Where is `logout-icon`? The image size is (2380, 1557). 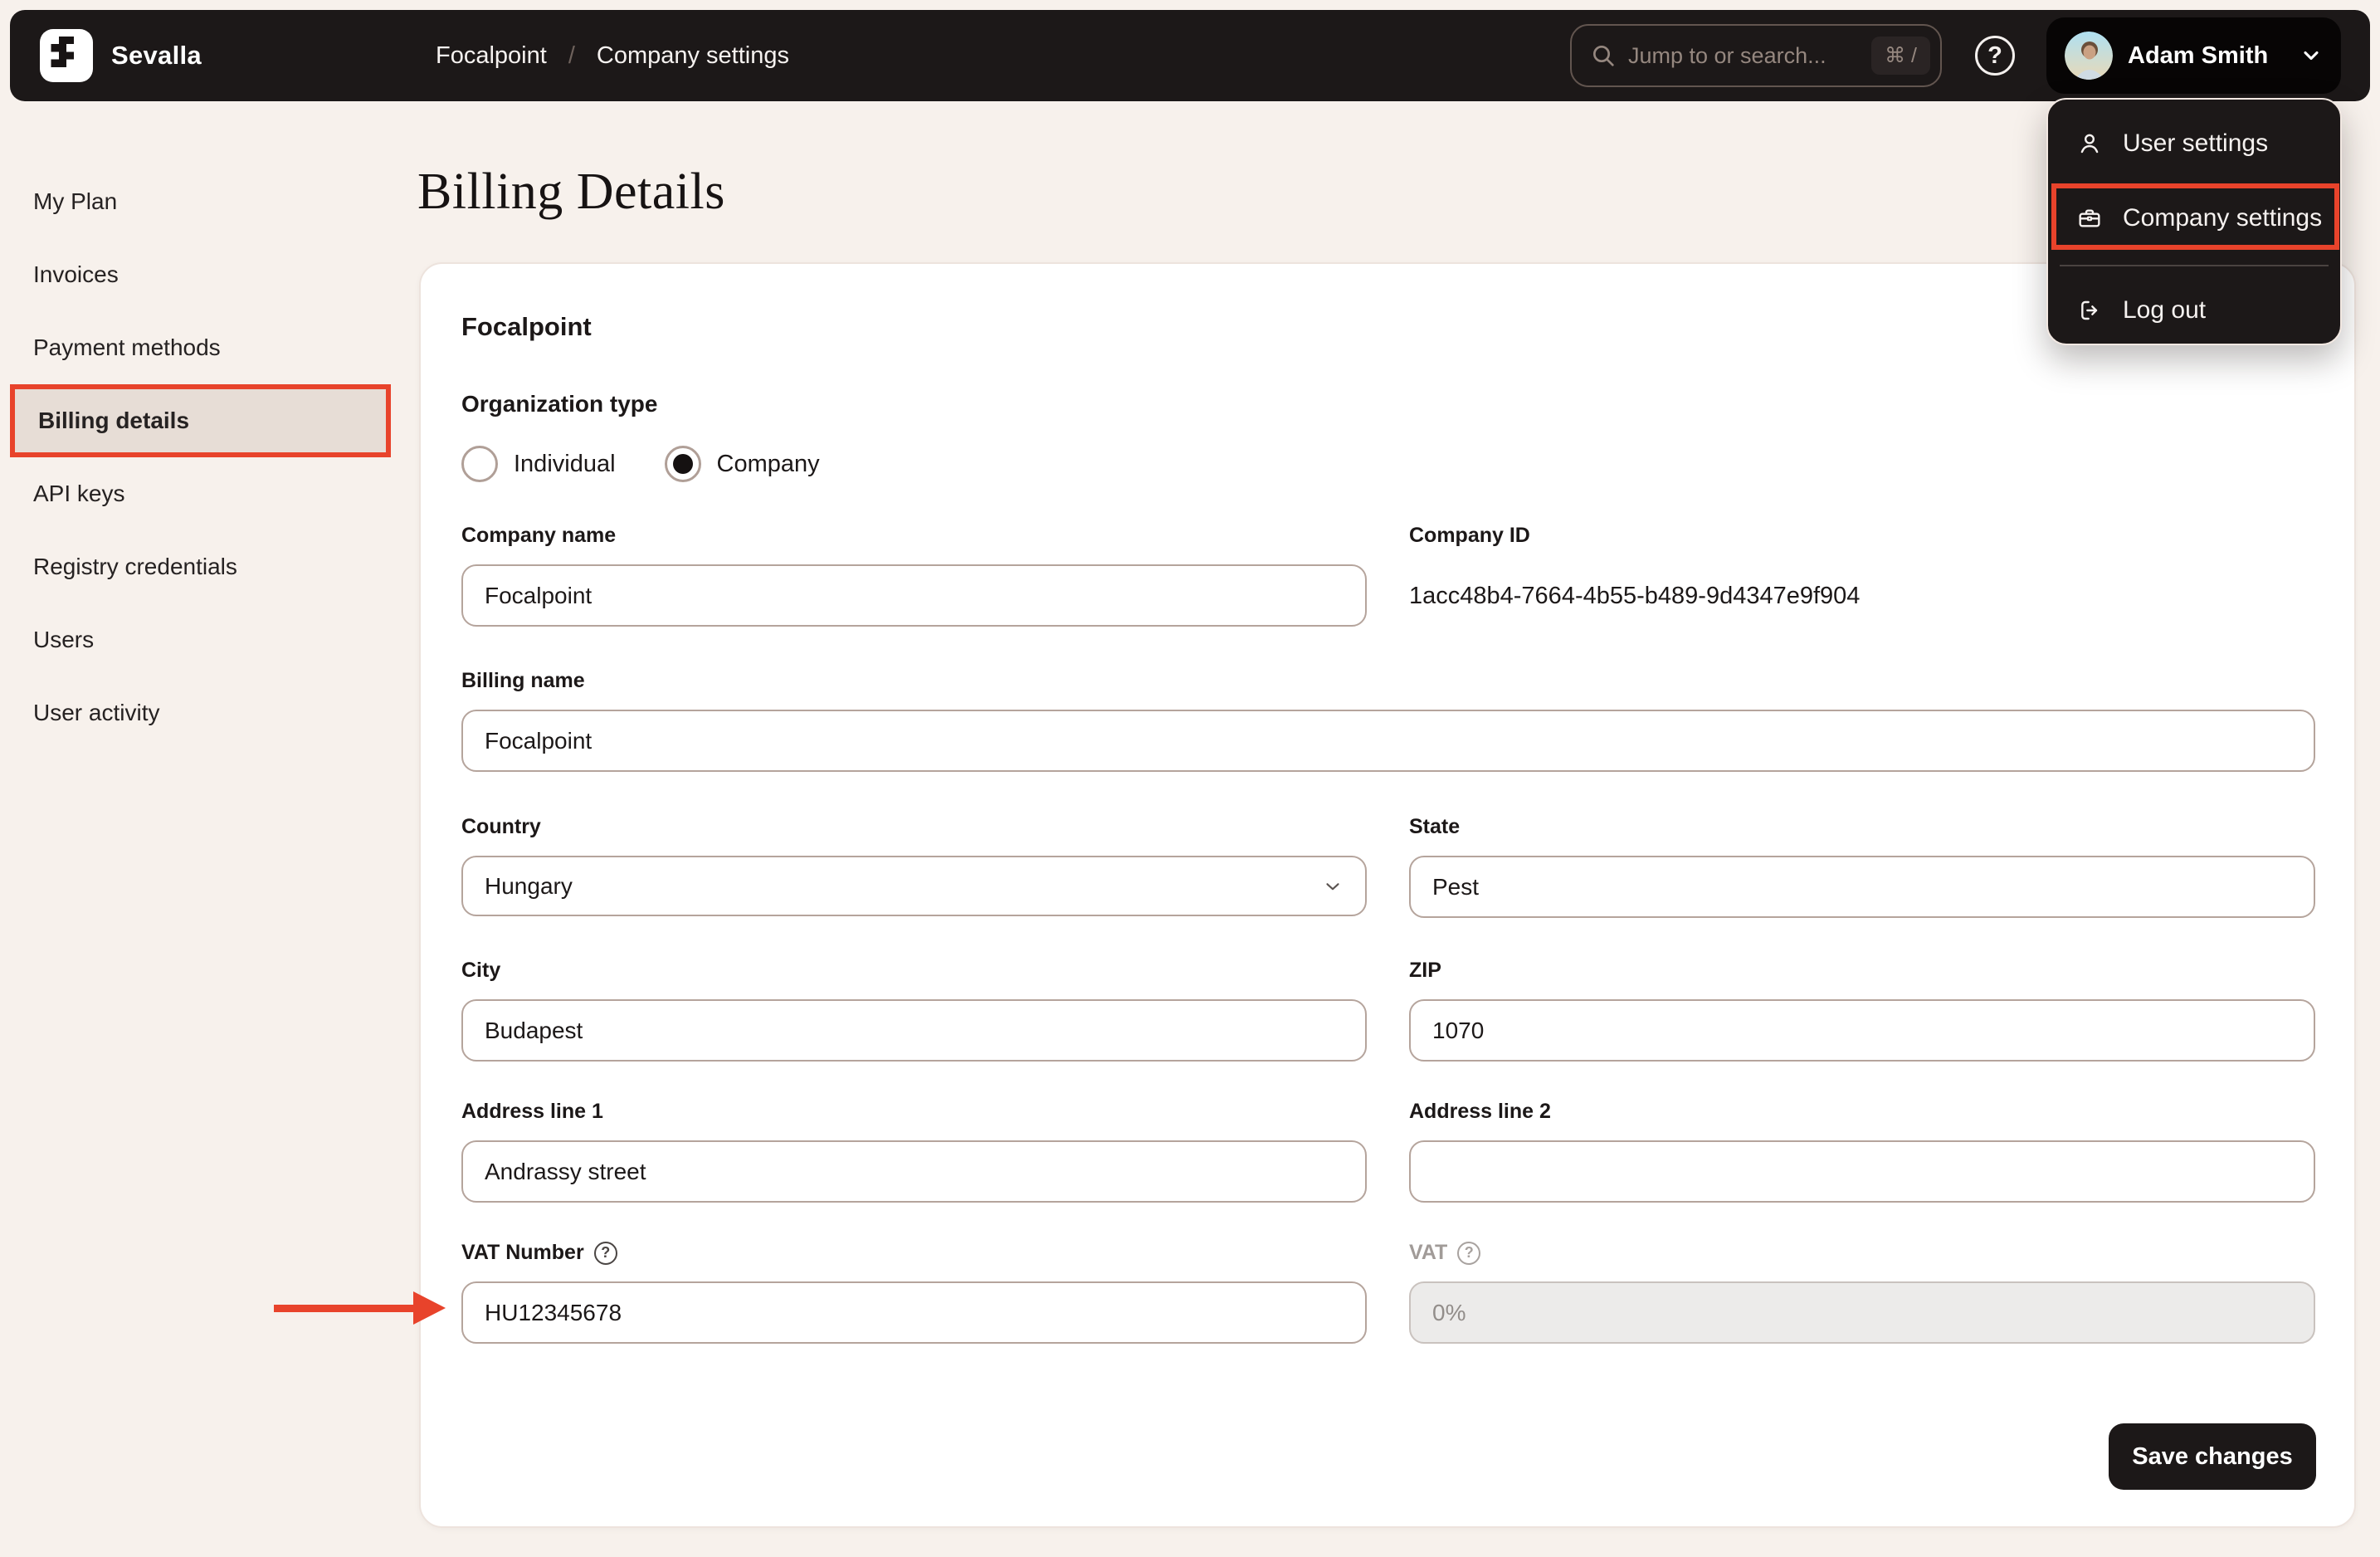
logout-icon is located at coordinates (2089, 310).